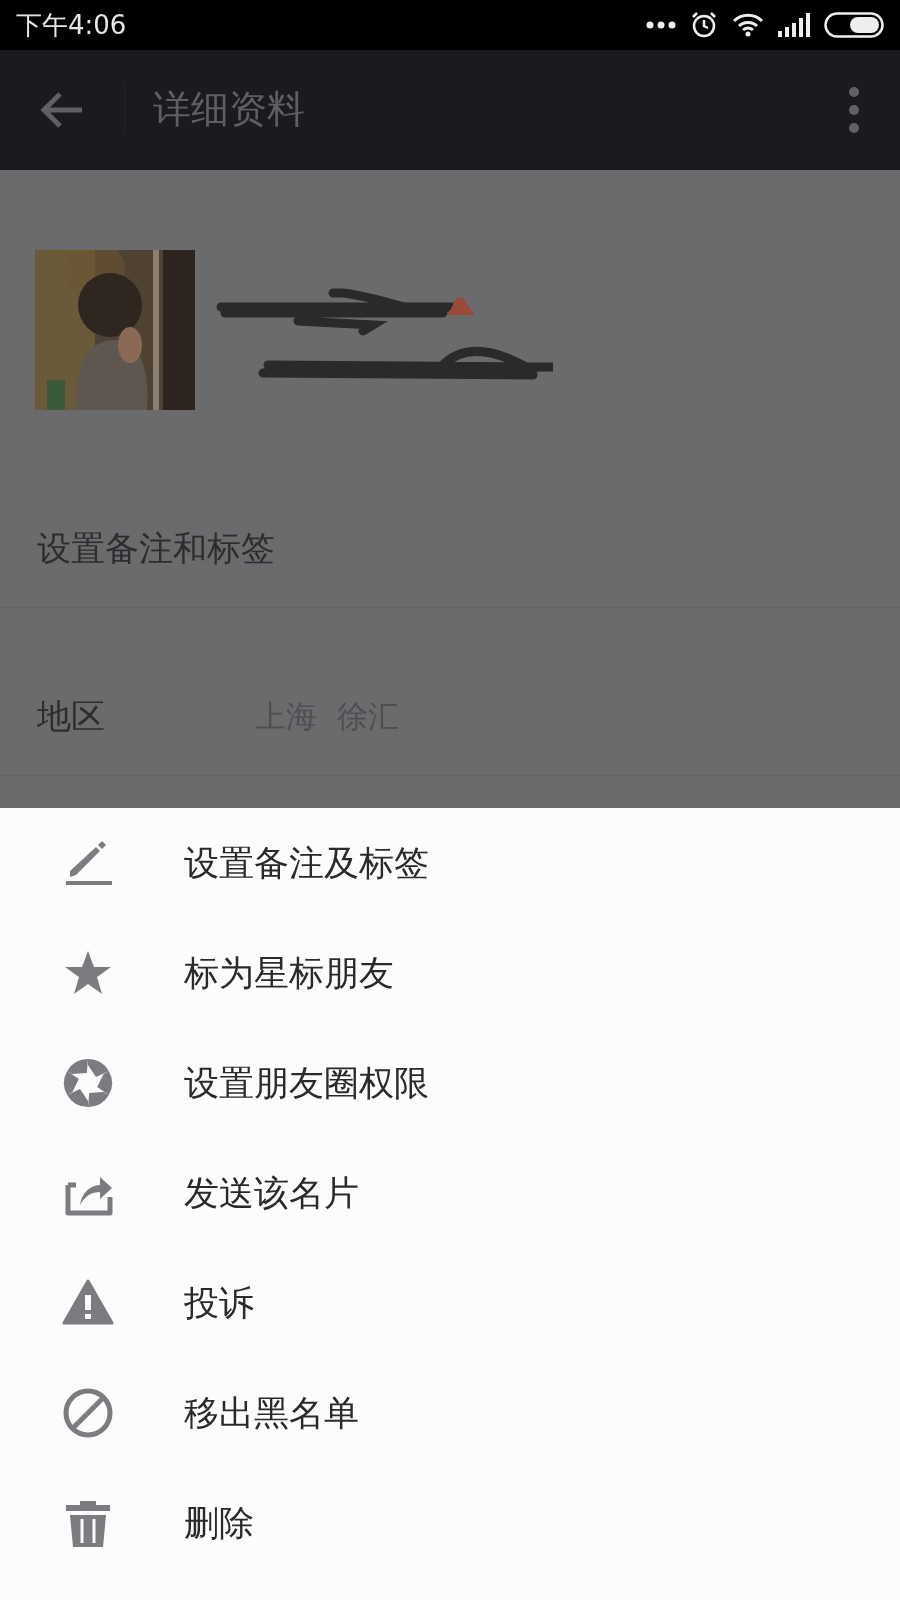 Image resolution: width=900 pixels, height=1600 pixels. I want to click on wifi-icon, so click(748, 25).